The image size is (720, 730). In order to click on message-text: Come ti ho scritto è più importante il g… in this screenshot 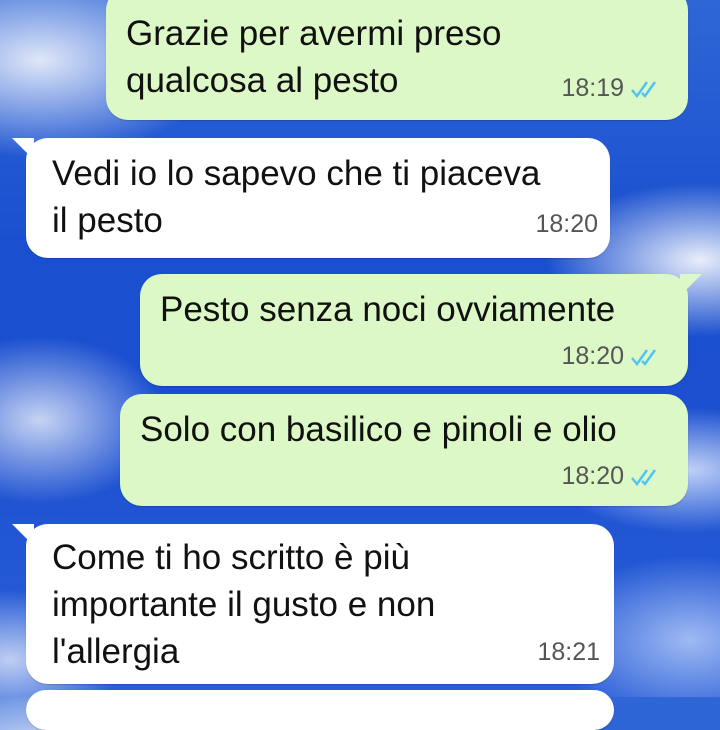, I will do `click(244, 604)`.